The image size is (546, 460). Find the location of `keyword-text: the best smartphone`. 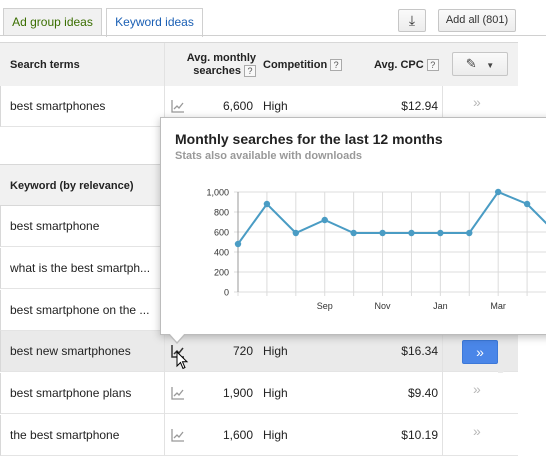

keyword-text: the best smartphone is located at coordinates (65, 435).